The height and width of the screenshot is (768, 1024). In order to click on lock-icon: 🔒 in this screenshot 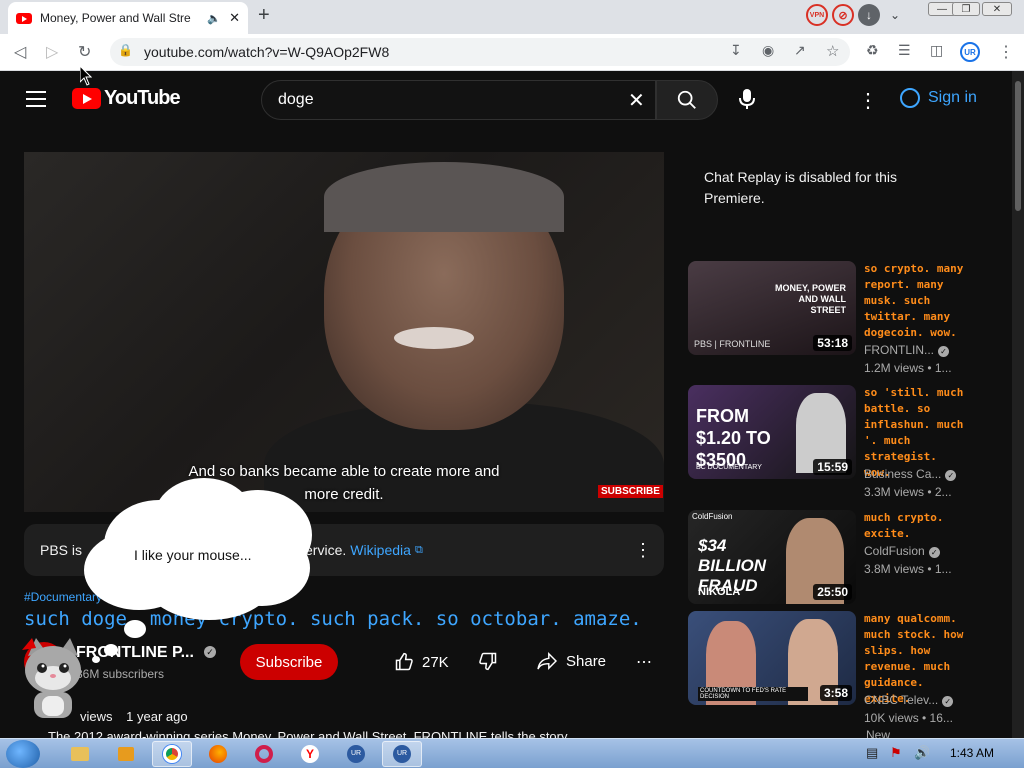, I will do `click(125, 50)`.